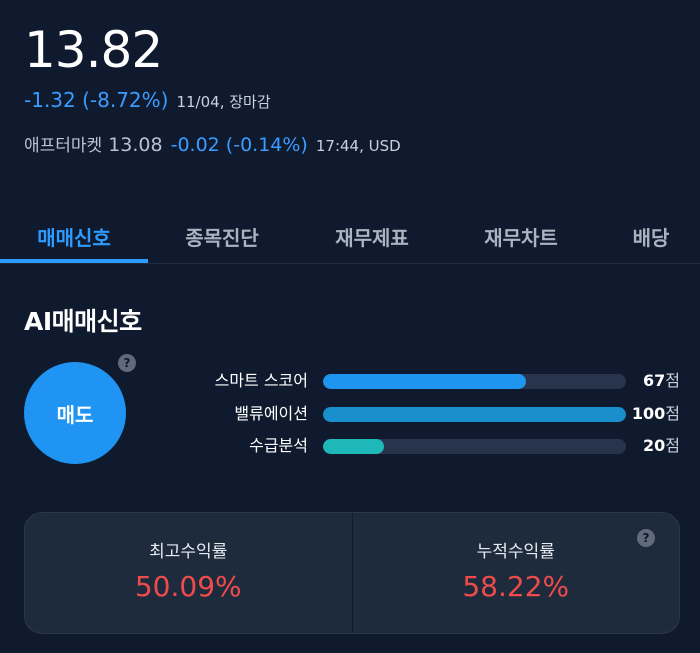 The height and width of the screenshot is (653, 700). Describe the element at coordinates (278, 445) in the screenshot. I see `score-label: 수급분석` at that location.